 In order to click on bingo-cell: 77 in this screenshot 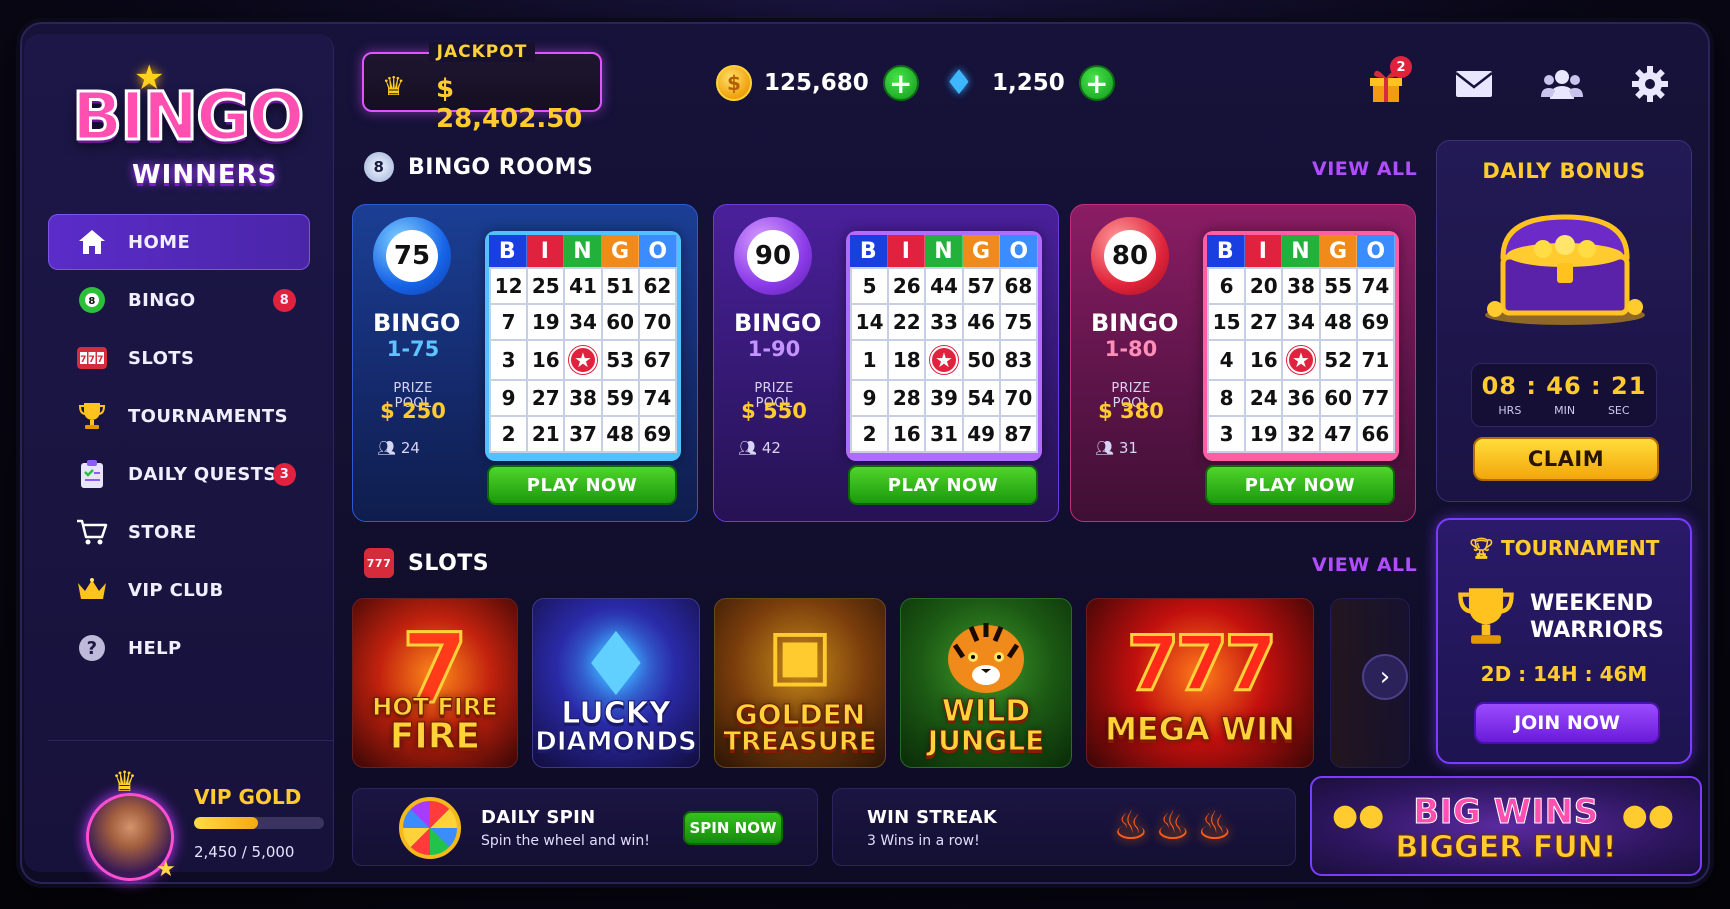, I will do `click(1375, 398)`.